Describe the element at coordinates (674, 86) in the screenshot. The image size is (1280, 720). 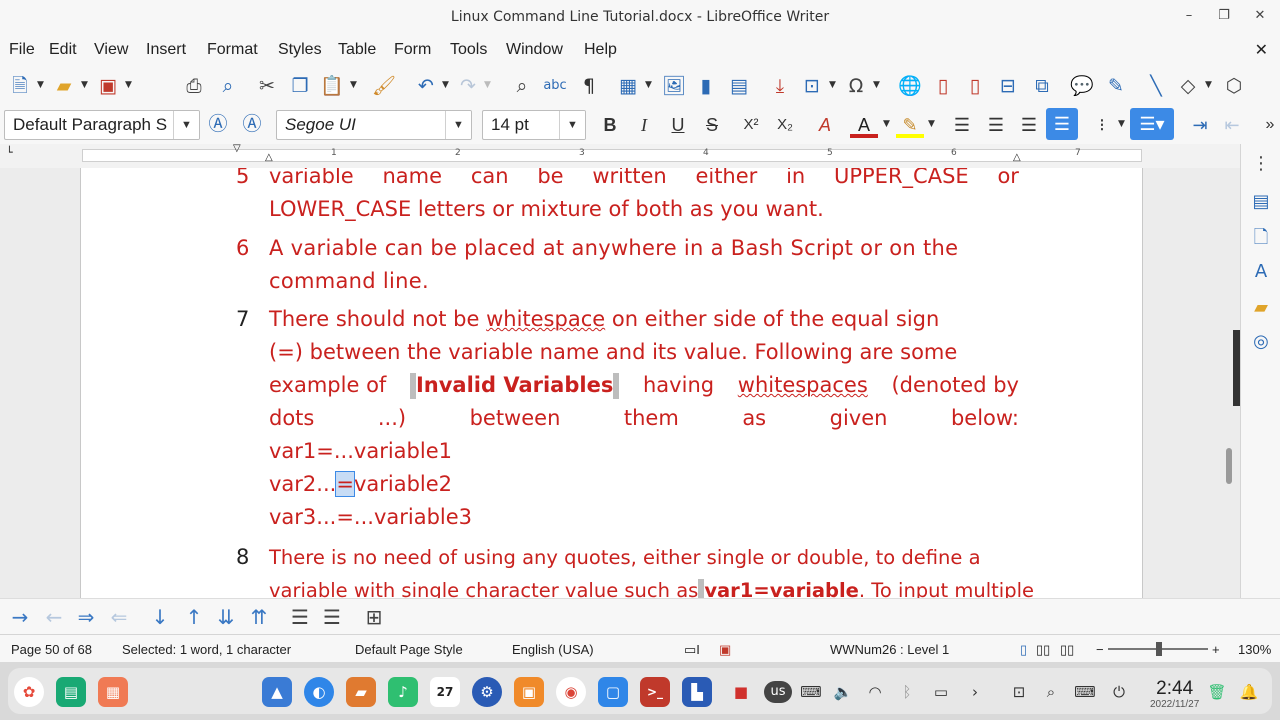
I see `insert-image-icon: 🖼` at that location.